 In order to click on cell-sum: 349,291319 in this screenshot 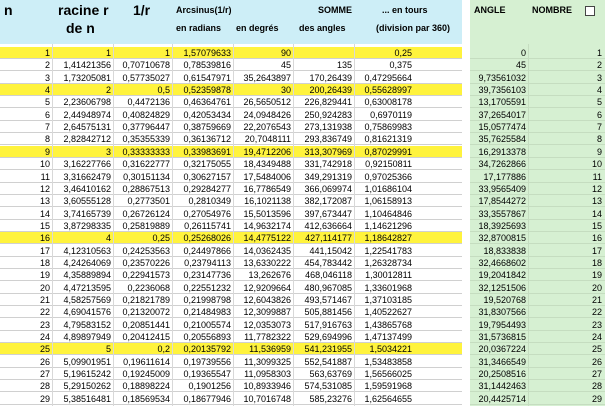, I will do `click(328, 177)`.